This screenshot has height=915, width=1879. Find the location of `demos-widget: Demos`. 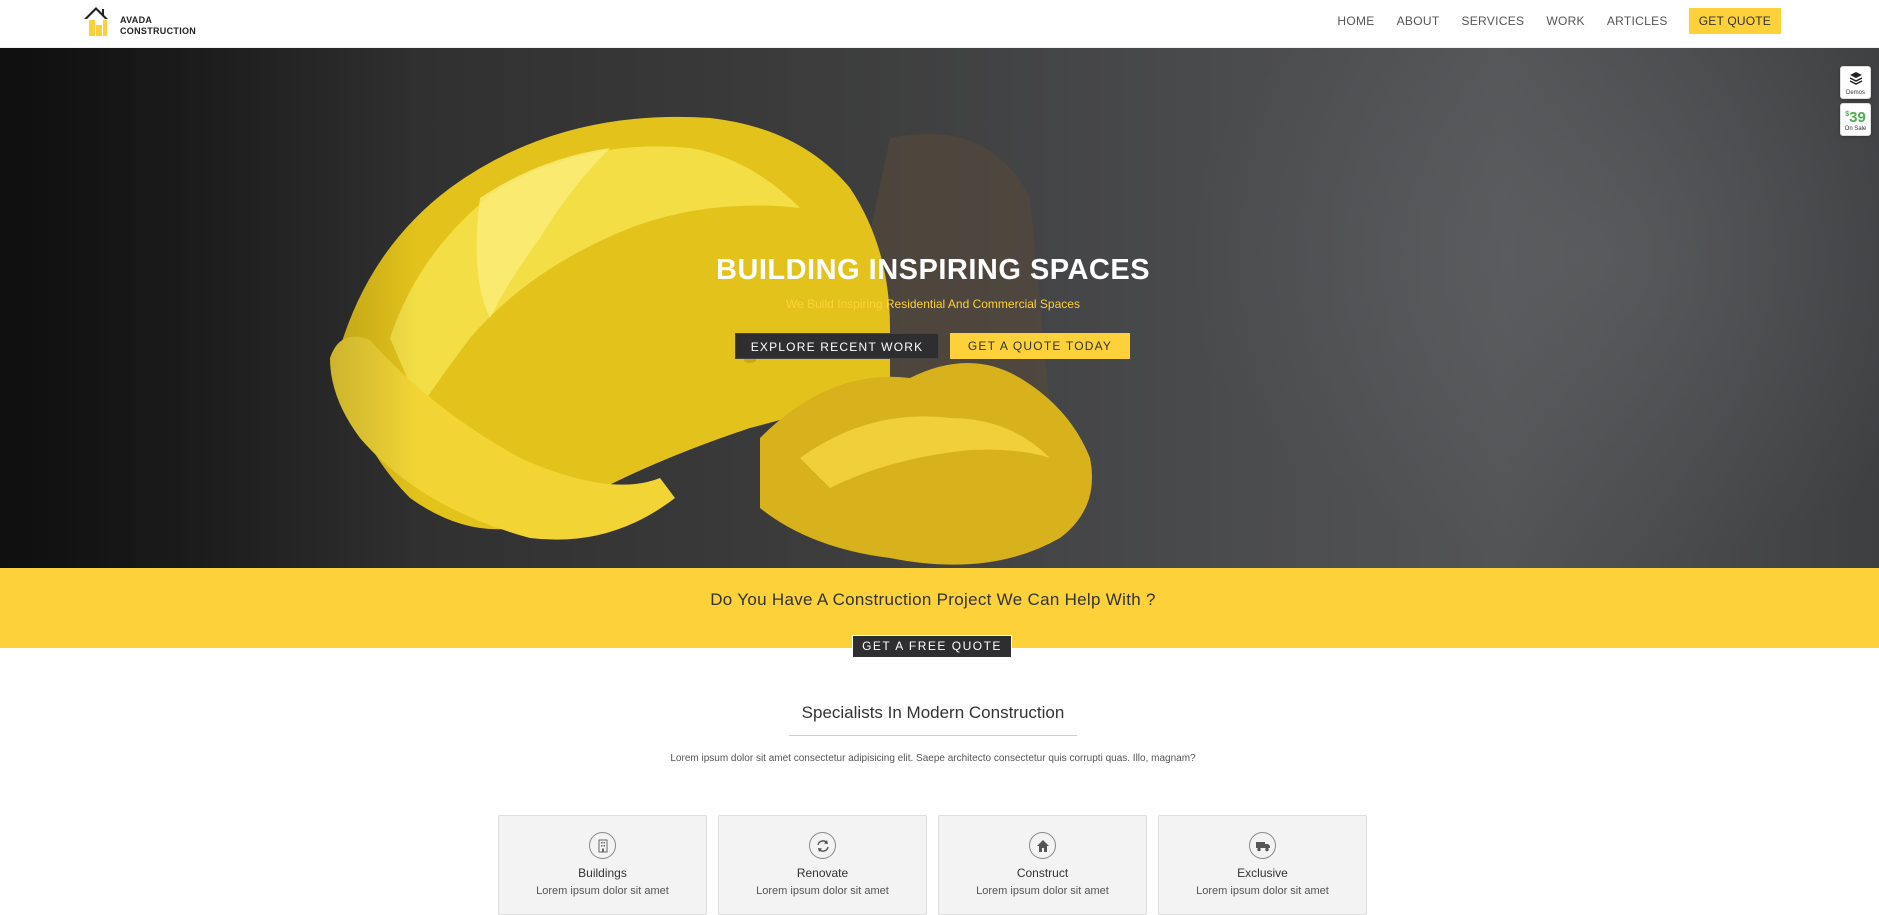

demos-widget: Demos is located at coordinates (1855, 82).